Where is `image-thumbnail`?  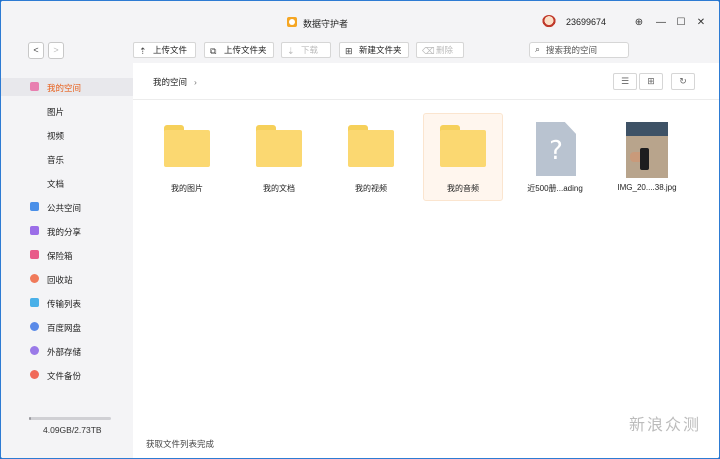
image-thumbnail is located at coordinates (647, 150).